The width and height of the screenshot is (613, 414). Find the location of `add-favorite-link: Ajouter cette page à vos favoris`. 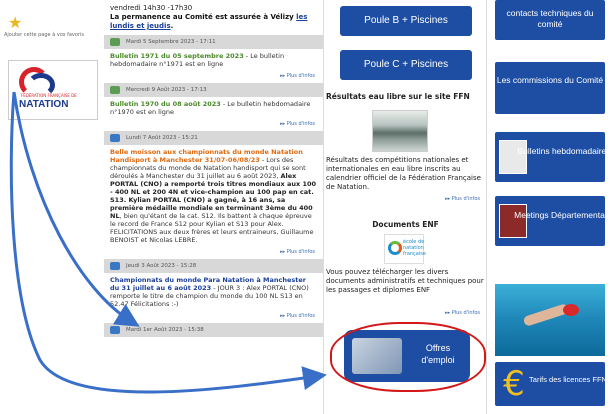

add-favorite-link: Ajouter cette page à vos favoris is located at coordinates (54, 35).